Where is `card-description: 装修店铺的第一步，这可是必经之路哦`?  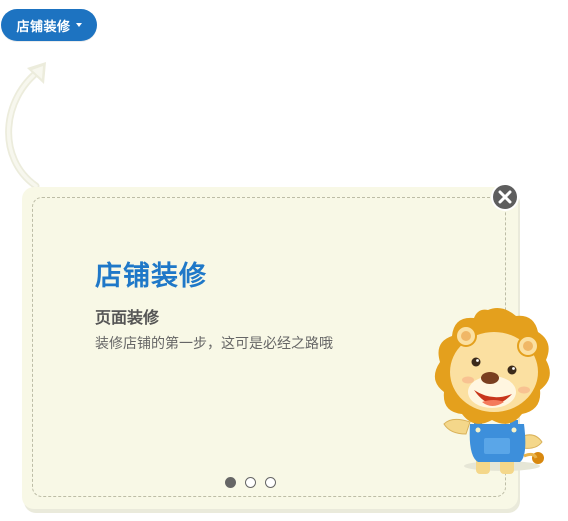
card-description: 装修店铺的第一步，这可是必经之路哦 is located at coordinates (214, 344).